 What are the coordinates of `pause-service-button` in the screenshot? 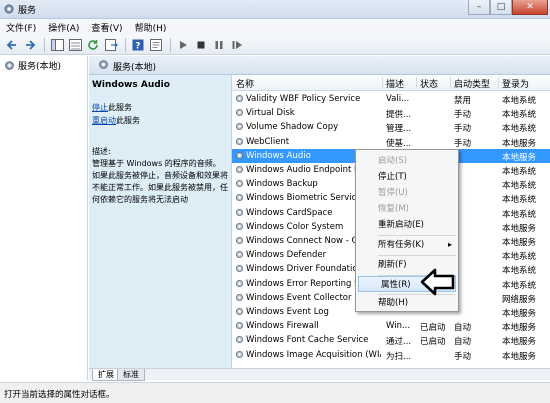 It's located at (219, 45).